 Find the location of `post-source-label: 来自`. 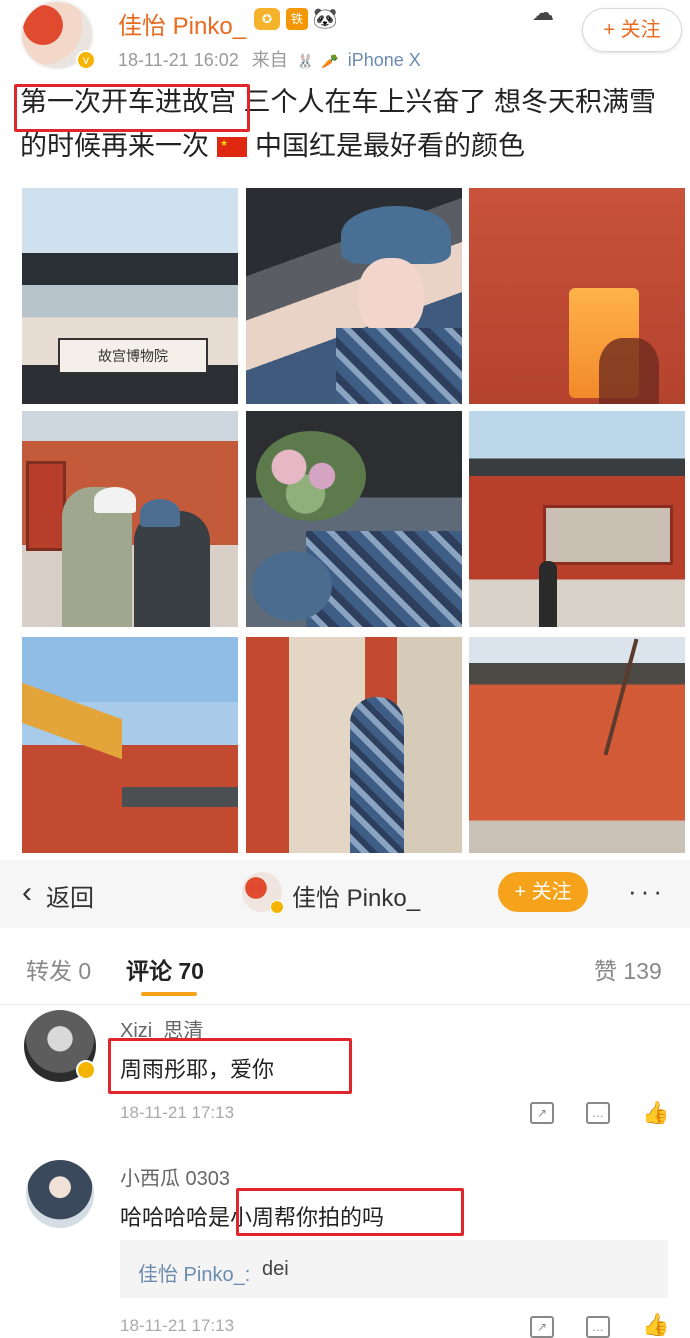

post-source-label: 来自 is located at coordinates (269, 60).